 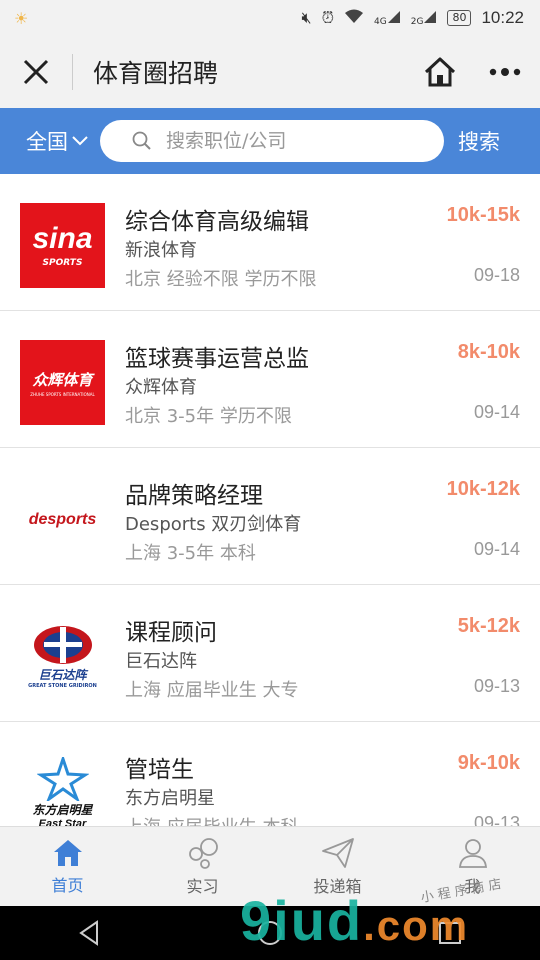 What do you see at coordinates (488, 763) in the screenshot?
I see `salary-range: 9k-10k` at bounding box center [488, 763].